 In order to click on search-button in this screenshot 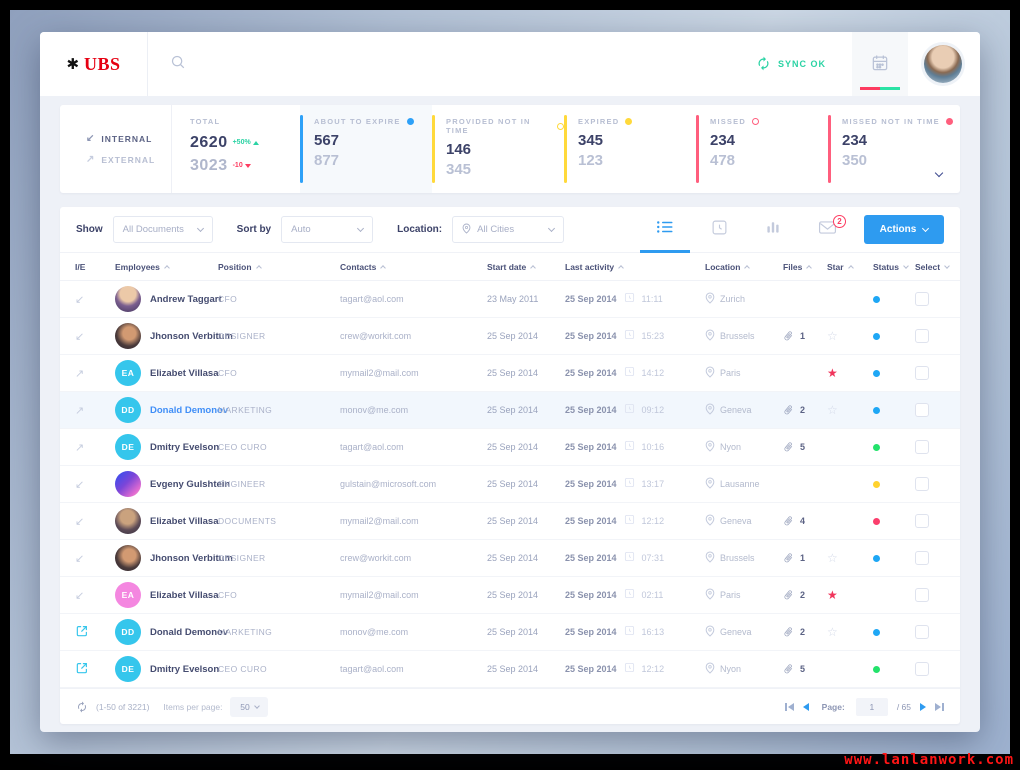, I will do `click(178, 64)`.